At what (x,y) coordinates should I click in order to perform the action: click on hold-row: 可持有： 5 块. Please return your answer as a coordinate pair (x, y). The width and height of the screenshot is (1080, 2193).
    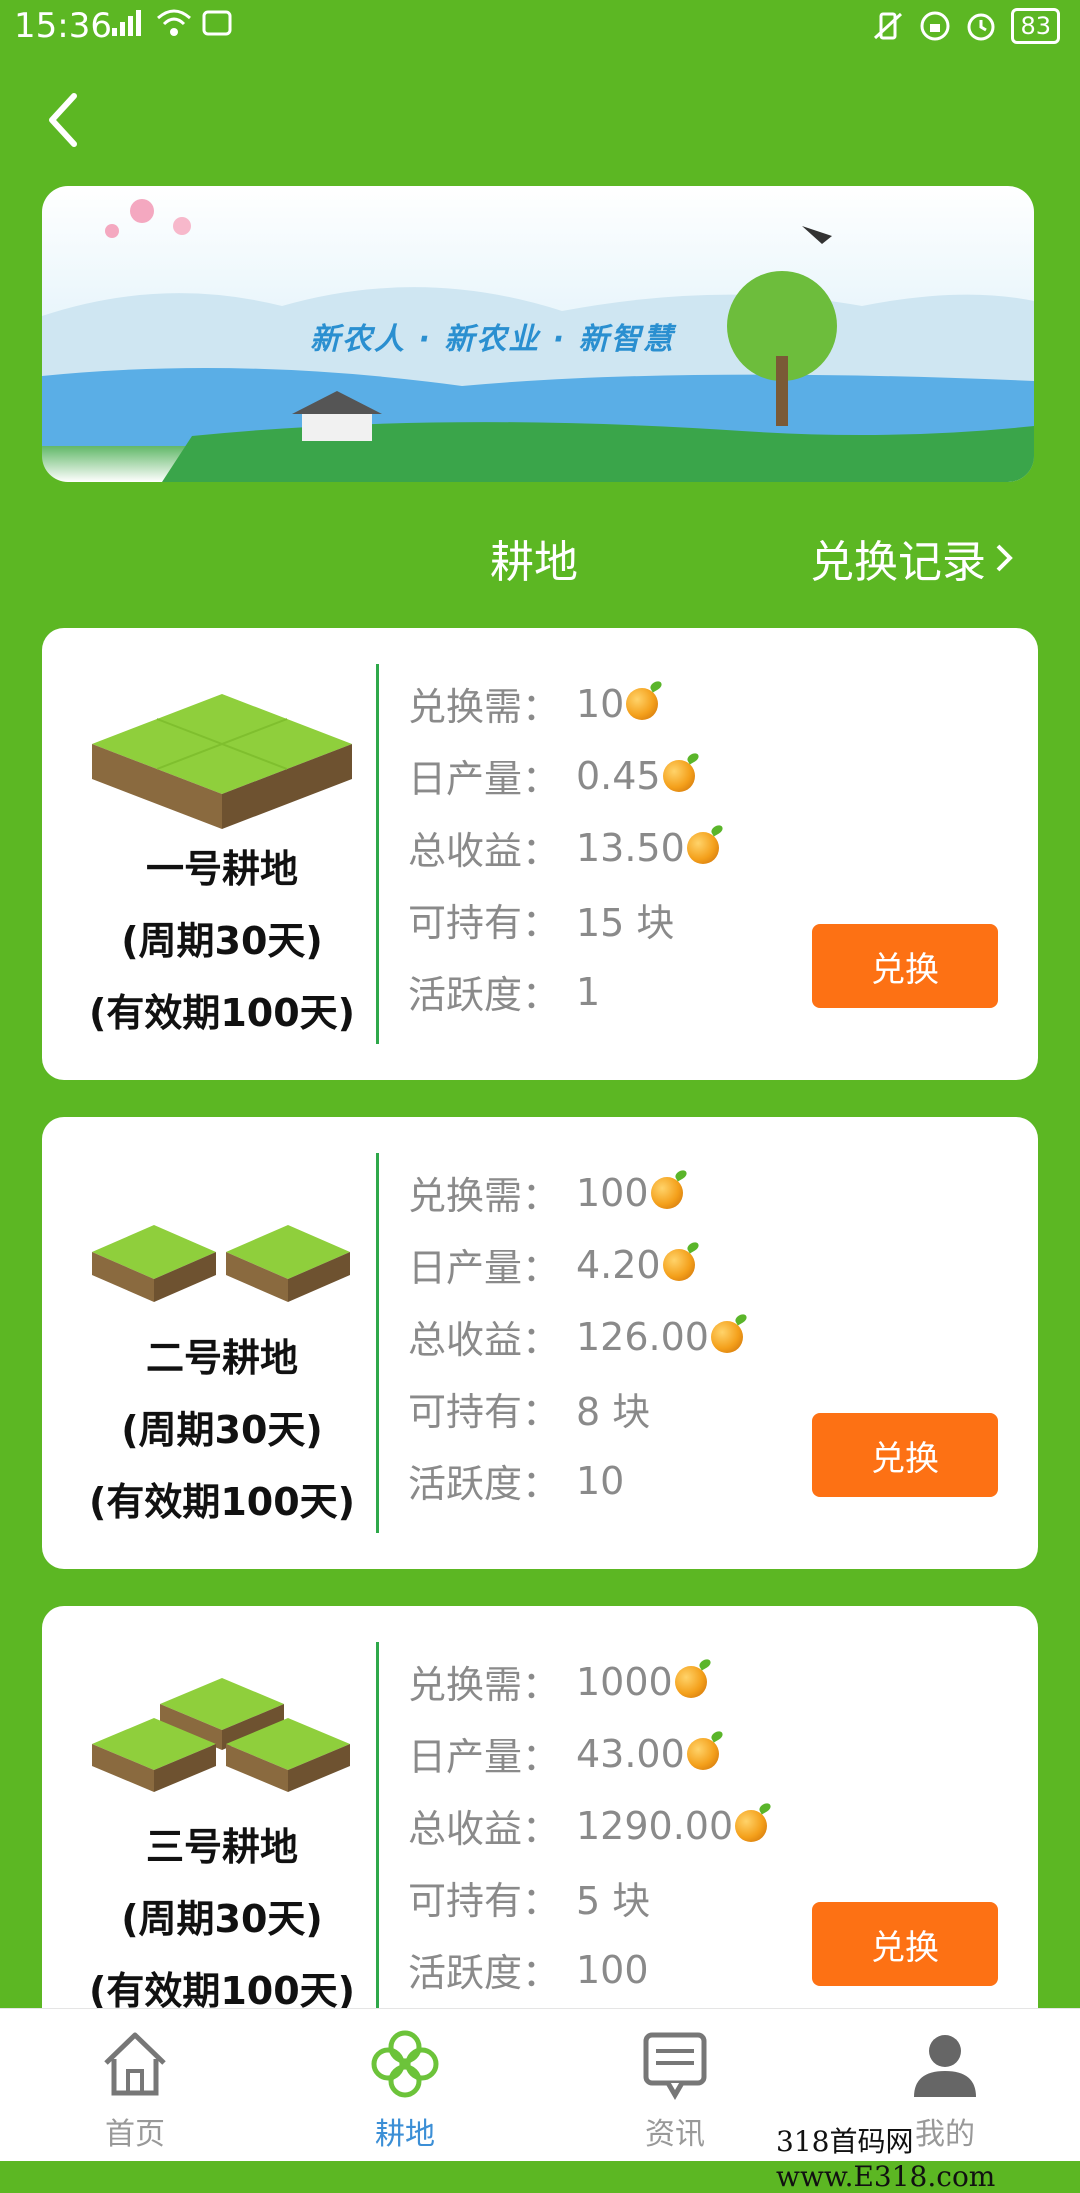
    Looking at the image, I should click on (529, 1897).